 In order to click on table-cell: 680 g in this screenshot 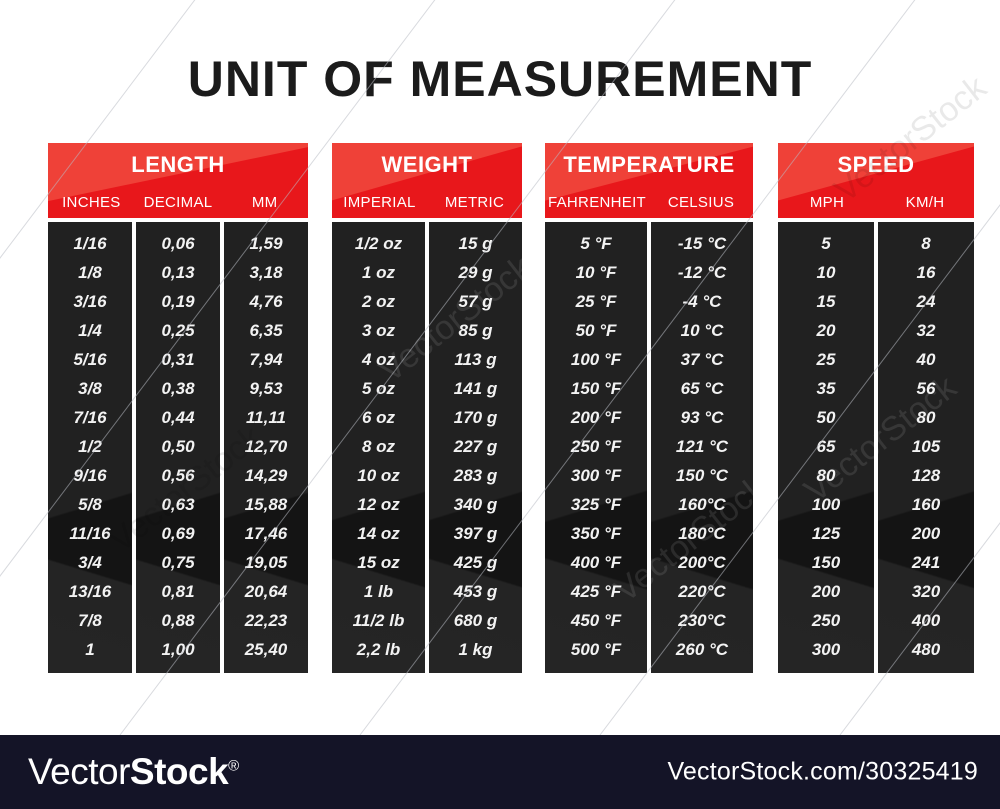, I will do `click(475, 620)`.